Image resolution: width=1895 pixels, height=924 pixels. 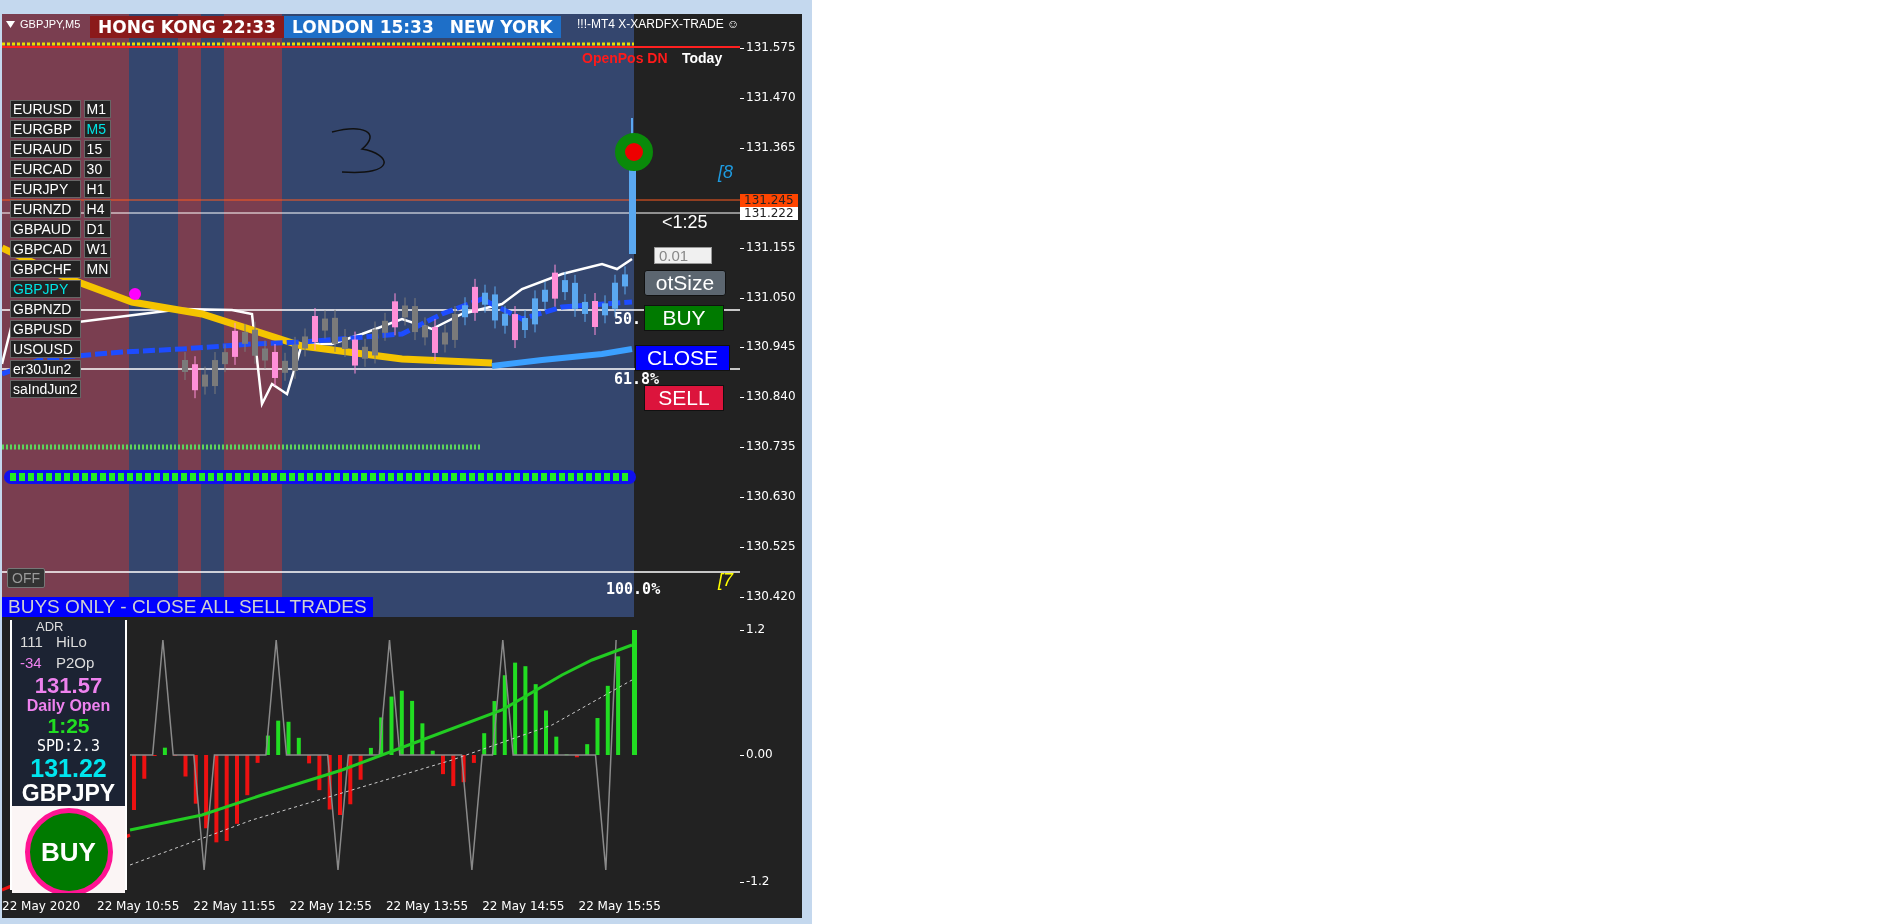 I want to click on session-time: 22:33, so click(x=248, y=27).